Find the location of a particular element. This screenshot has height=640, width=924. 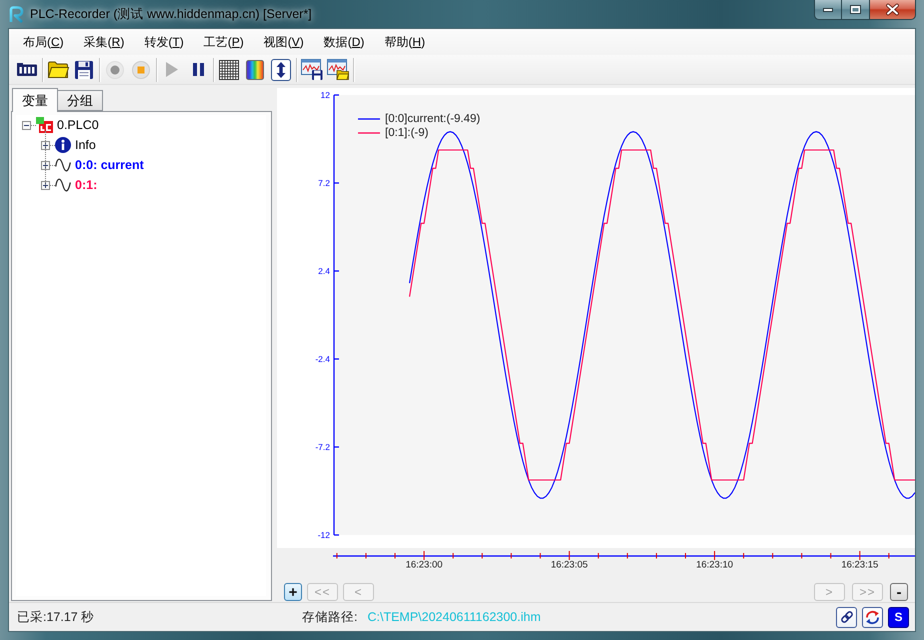

menu-item: 数据(D) is located at coordinates (344, 42).